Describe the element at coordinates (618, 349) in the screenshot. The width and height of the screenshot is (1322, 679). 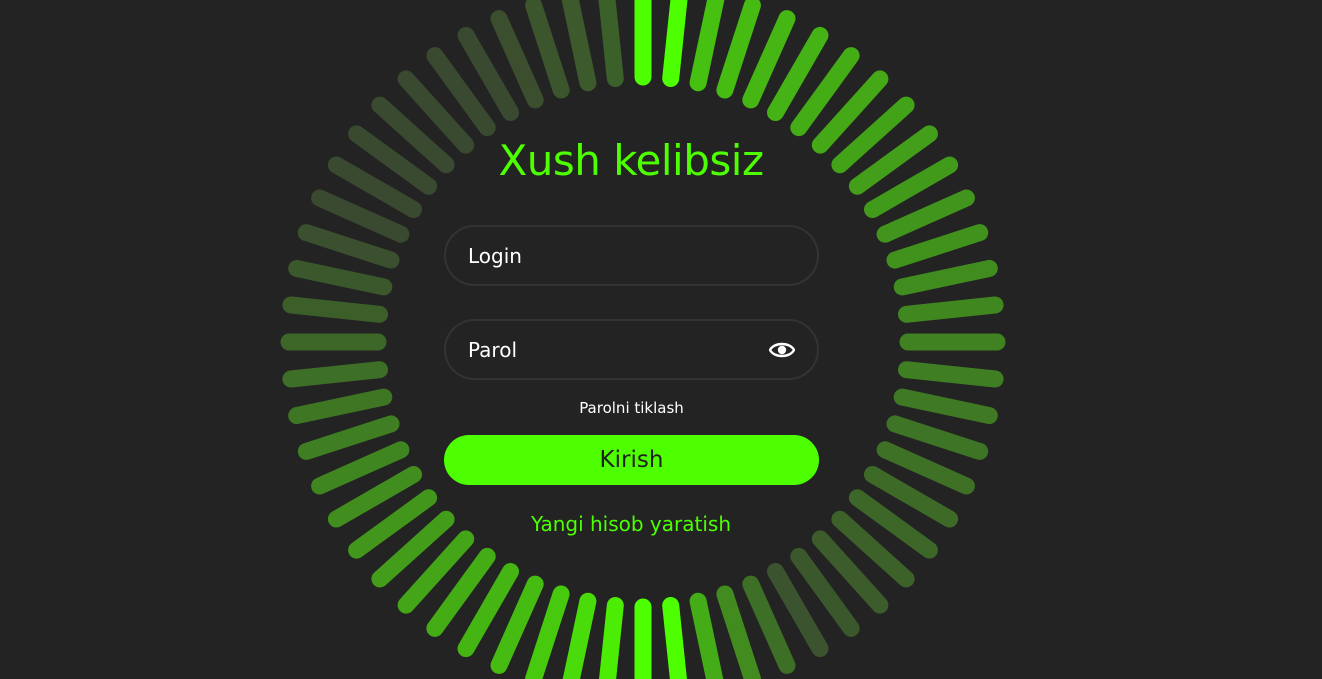
I see `password-input` at that location.